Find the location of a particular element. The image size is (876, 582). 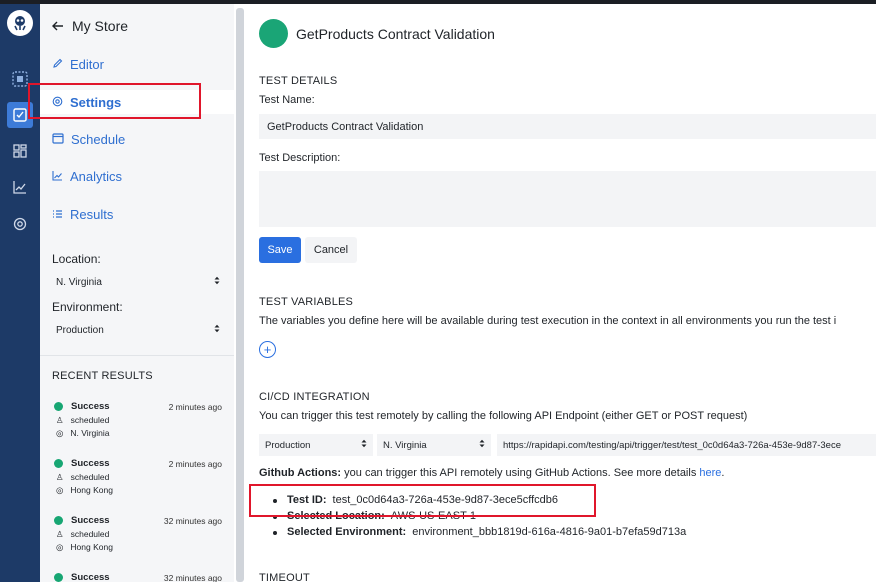

page-title: GetProducts Contract Validation is located at coordinates (395, 34).